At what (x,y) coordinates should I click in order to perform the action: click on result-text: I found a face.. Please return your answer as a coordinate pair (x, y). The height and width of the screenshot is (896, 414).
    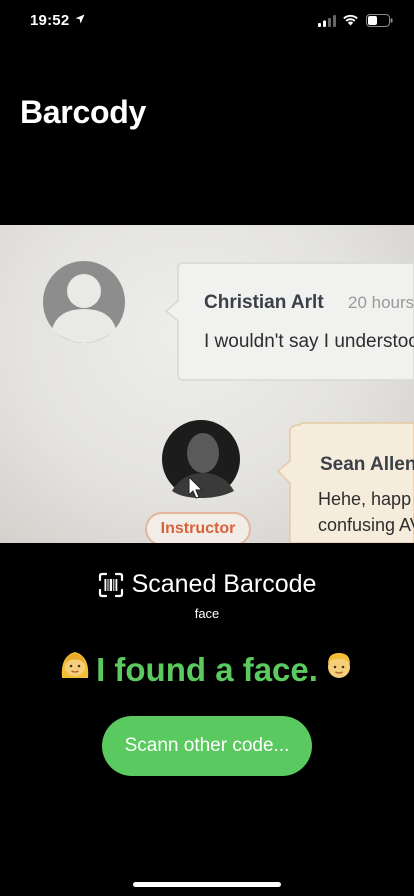
    Looking at the image, I should click on (207, 669).